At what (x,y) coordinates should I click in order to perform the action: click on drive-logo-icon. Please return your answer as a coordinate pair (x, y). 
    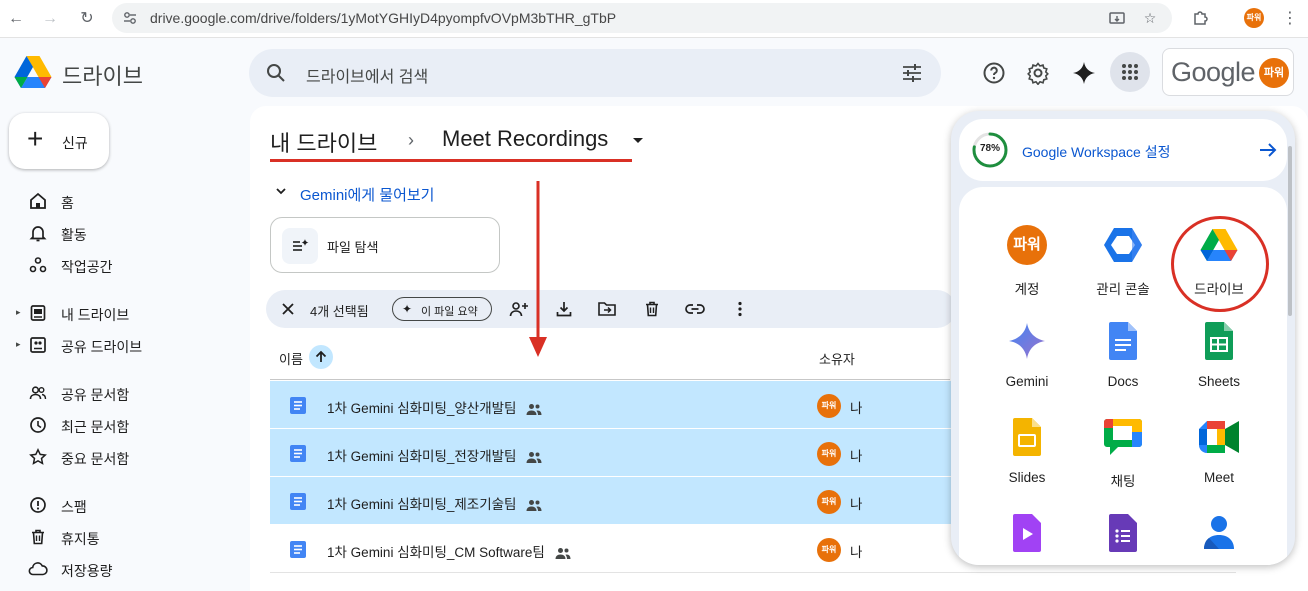
    Looking at the image, I should click on (33, 72).